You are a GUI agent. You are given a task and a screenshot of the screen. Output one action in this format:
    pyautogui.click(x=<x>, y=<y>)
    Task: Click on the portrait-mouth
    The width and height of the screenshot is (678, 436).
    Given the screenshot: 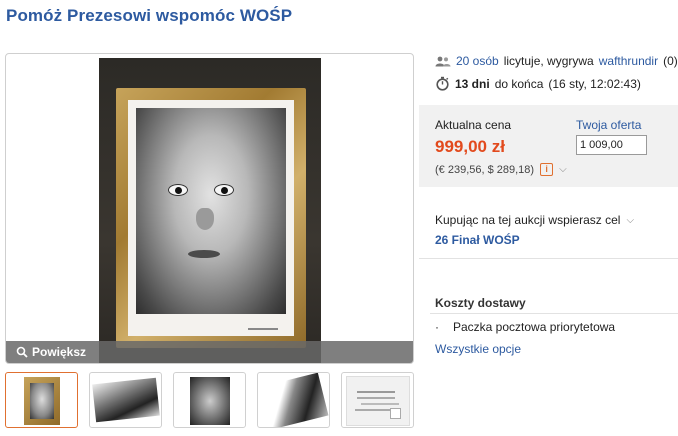 What is the action you would take?
    pyautogui.click(x=204, y=254)
    